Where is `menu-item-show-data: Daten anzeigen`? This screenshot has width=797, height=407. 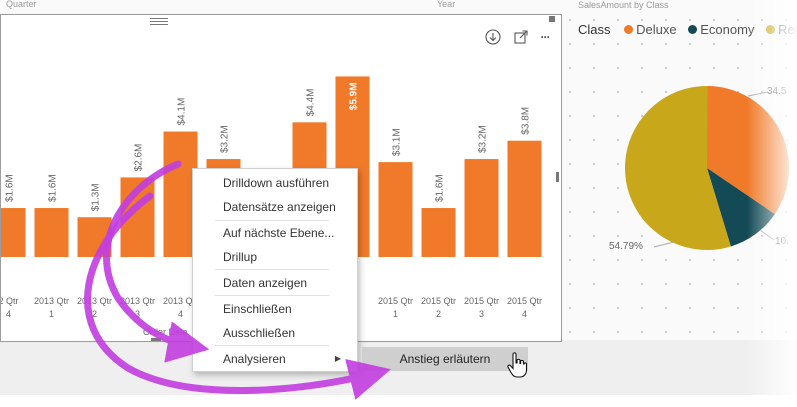 menu-item-show-data: Daten anzeigen is located at coordinates (265, 283).